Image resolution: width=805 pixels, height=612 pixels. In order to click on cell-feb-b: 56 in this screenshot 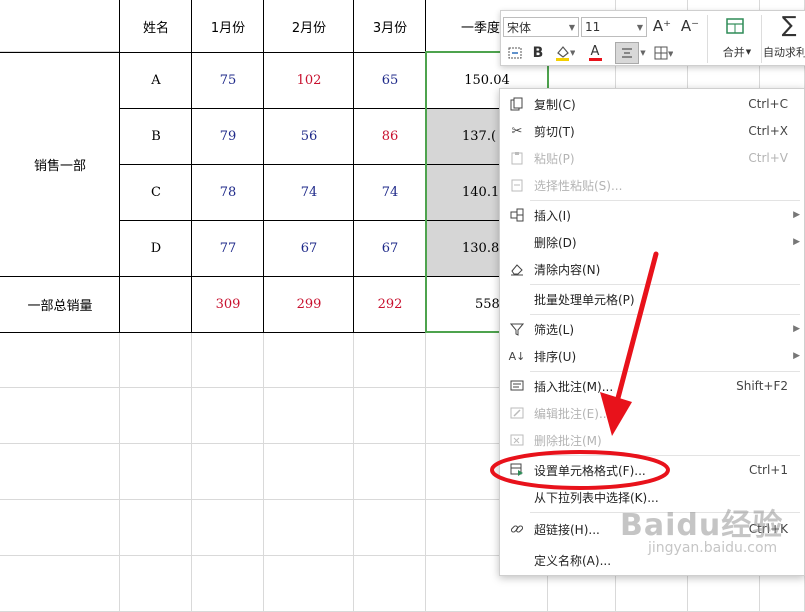, I will do `click(309, 136)`.